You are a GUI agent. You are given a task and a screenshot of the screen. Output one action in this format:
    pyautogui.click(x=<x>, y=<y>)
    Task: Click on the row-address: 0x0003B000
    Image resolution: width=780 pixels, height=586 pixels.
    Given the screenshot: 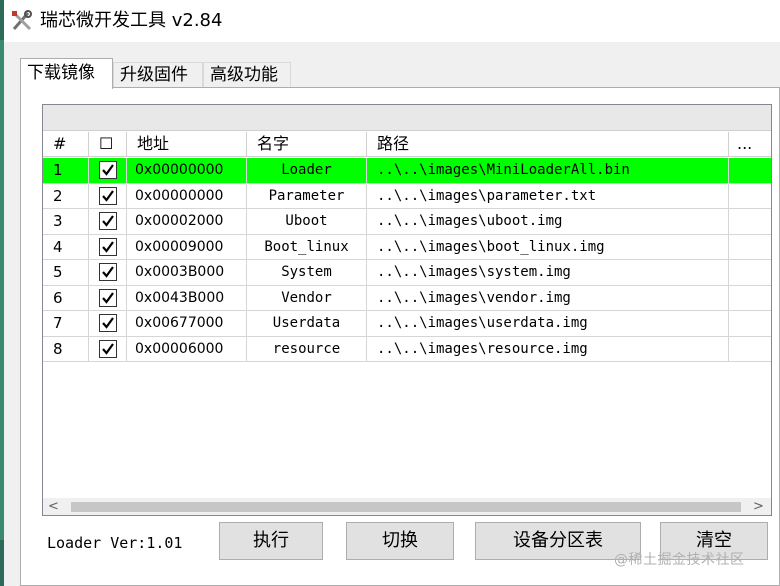 What is the action you would take?
    pyautogui.click(x=187, y=272)
    